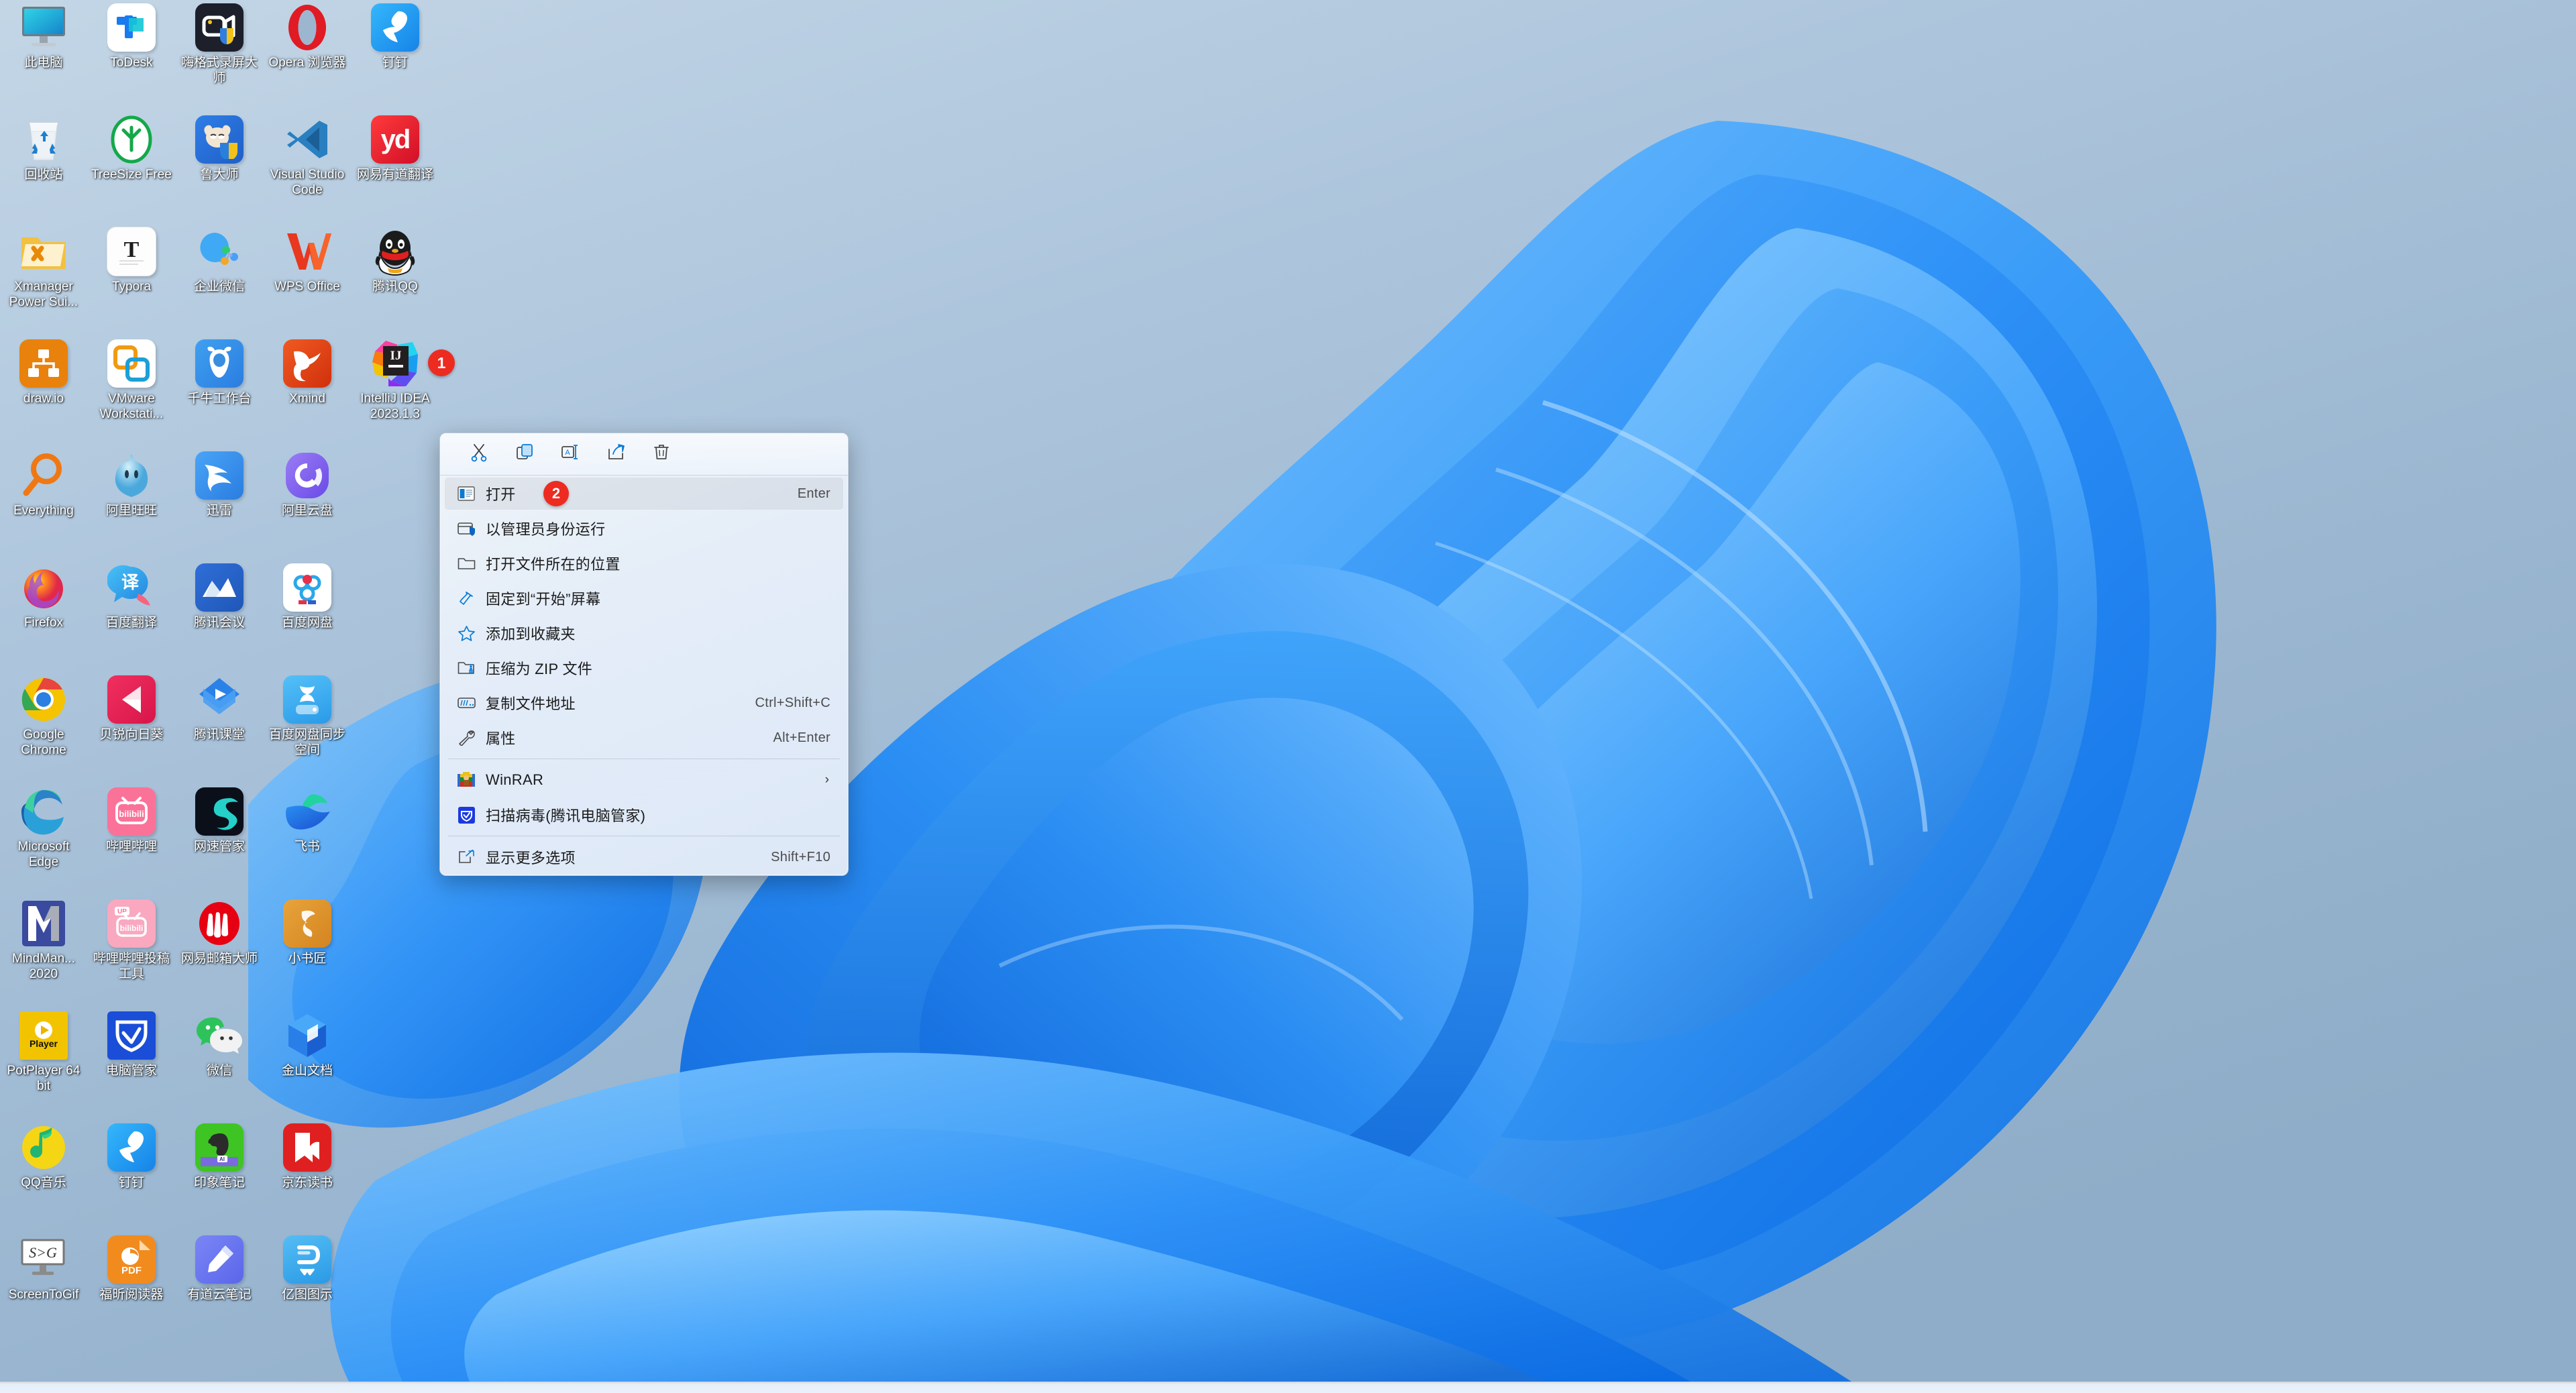 The width and height of the screenshot is (2576, 1393). What do you see at coordinates (43, 476) in the screenshot?
I see `everything-icon` at bounding box center [43, 476].